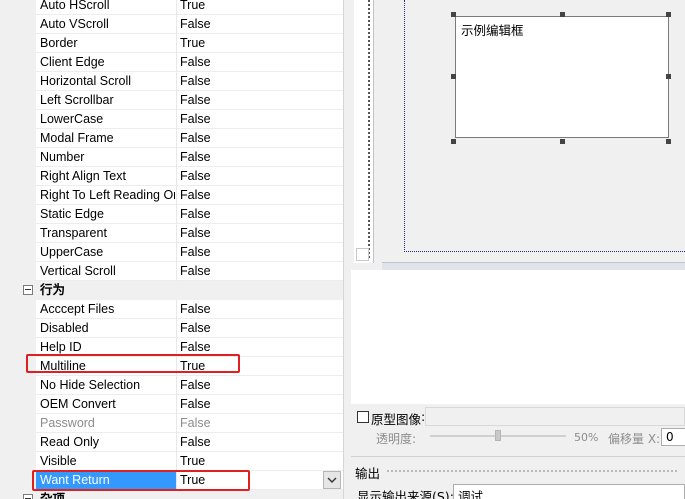  I want to click on property-row-auto-hscroll: Auto HScroll True, so click(171, 7).